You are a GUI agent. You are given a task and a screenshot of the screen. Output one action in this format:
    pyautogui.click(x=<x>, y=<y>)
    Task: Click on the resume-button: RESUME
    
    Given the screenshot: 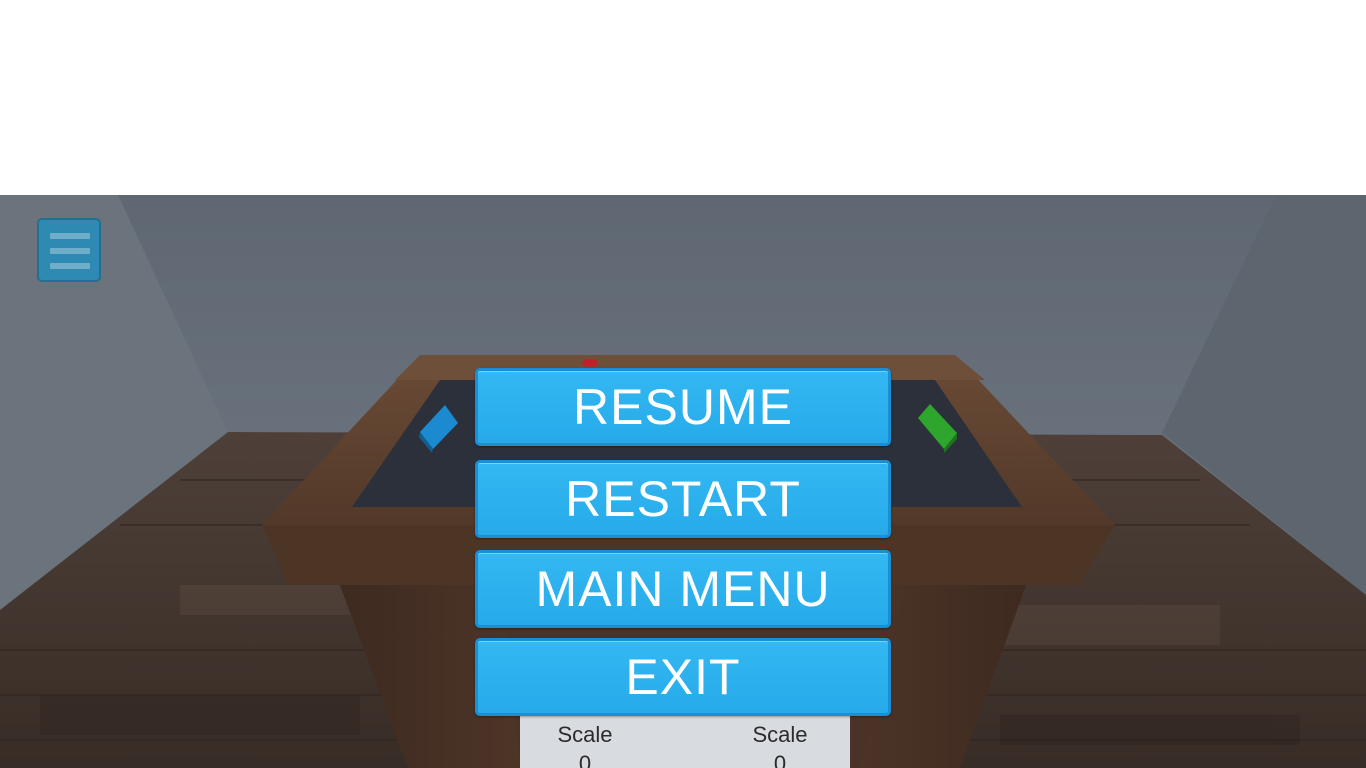 What is the action you would take?
    pyautogui.click(x=683, y=407)
    